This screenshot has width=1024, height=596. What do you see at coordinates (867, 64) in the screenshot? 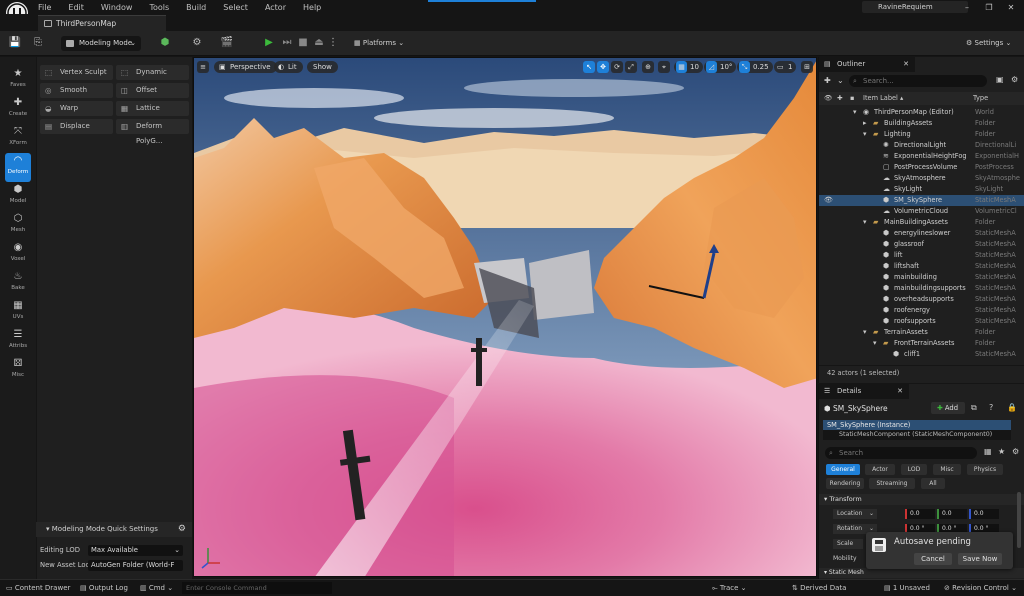
I see `outliner-tab: ▤ Outliner ✕` at bounding box center [867, 64].